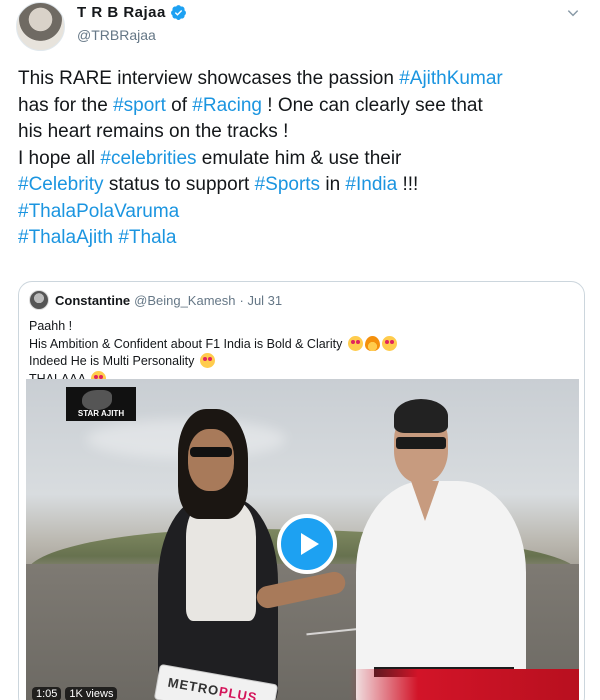 This screenshot has width=600, height=700. Describe the element at coordinates (299, 327) in the screenshot. I see `quoted-text-line: Paahh !` at that location.